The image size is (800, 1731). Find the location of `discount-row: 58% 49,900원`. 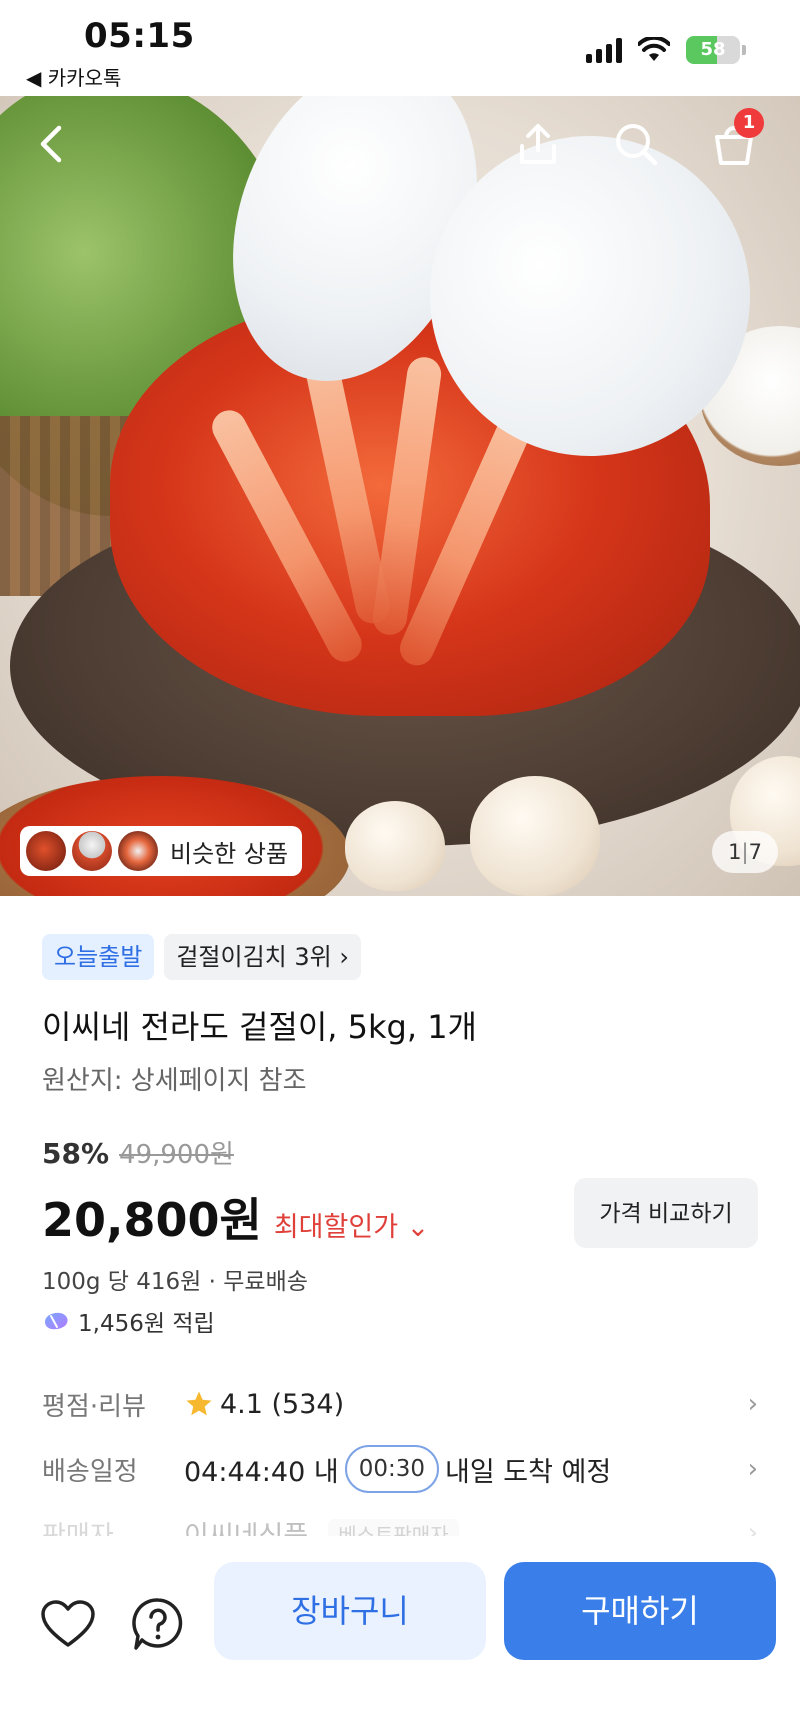

discount-row: 58% 49,900원 is located at coordinates (138, 1152).